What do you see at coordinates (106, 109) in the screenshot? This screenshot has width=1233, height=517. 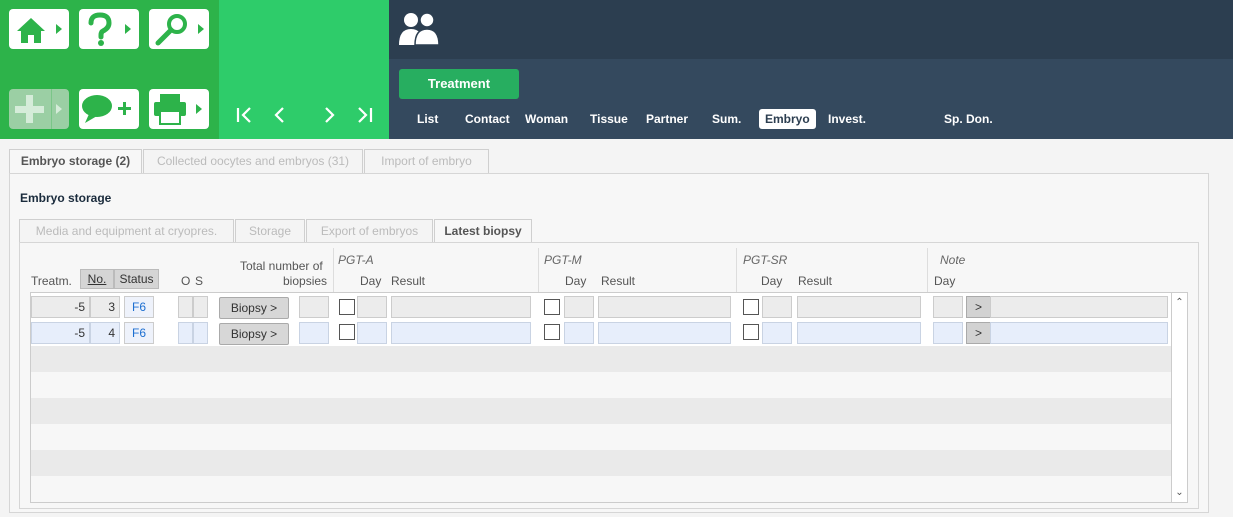 I see `speech-bubble-plus-icon` at bounding box center [106, 109].